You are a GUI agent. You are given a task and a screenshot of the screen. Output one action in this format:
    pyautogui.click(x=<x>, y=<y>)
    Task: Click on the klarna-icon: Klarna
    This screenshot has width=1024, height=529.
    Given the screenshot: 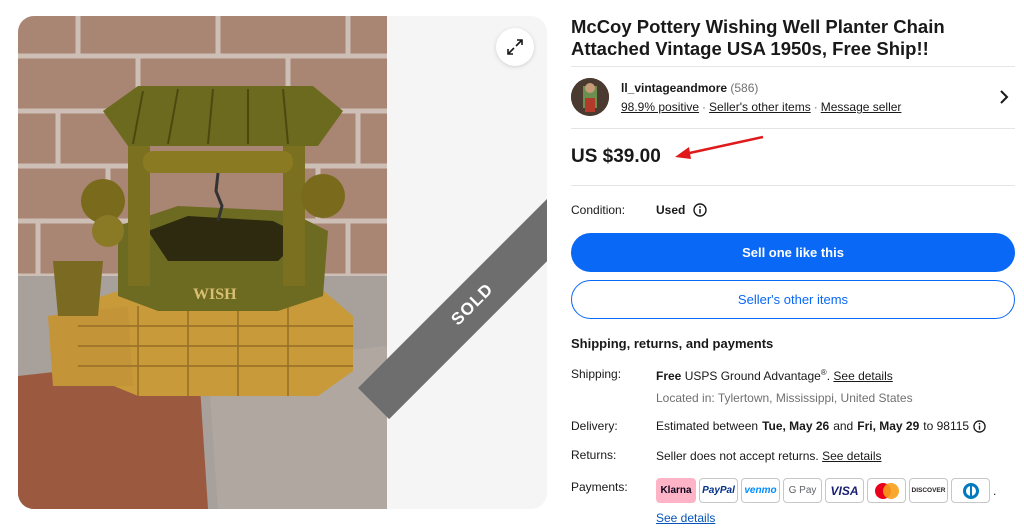 What is the action you would take?
    pyautogui.click(x=676, y=490)
    